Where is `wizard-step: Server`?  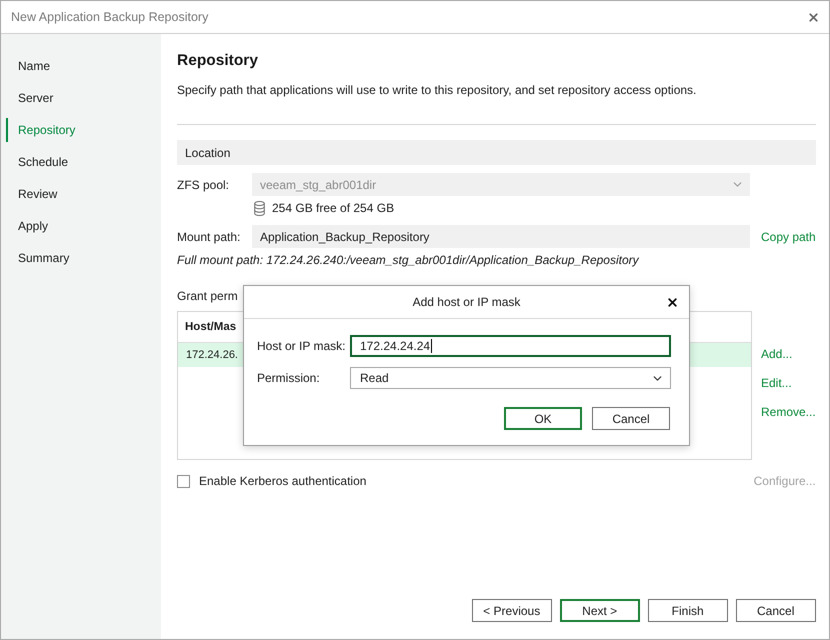
wizard-step: Server is located at coordinates (81, 98).